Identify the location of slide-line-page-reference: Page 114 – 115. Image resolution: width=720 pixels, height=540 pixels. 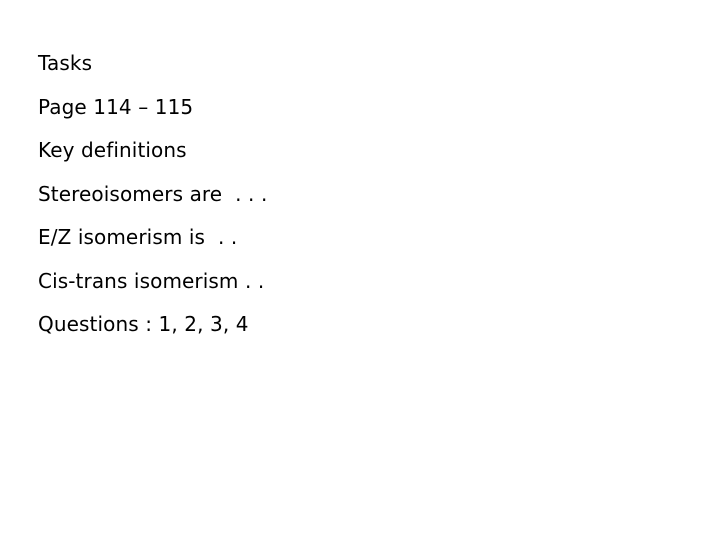
(116, 106).